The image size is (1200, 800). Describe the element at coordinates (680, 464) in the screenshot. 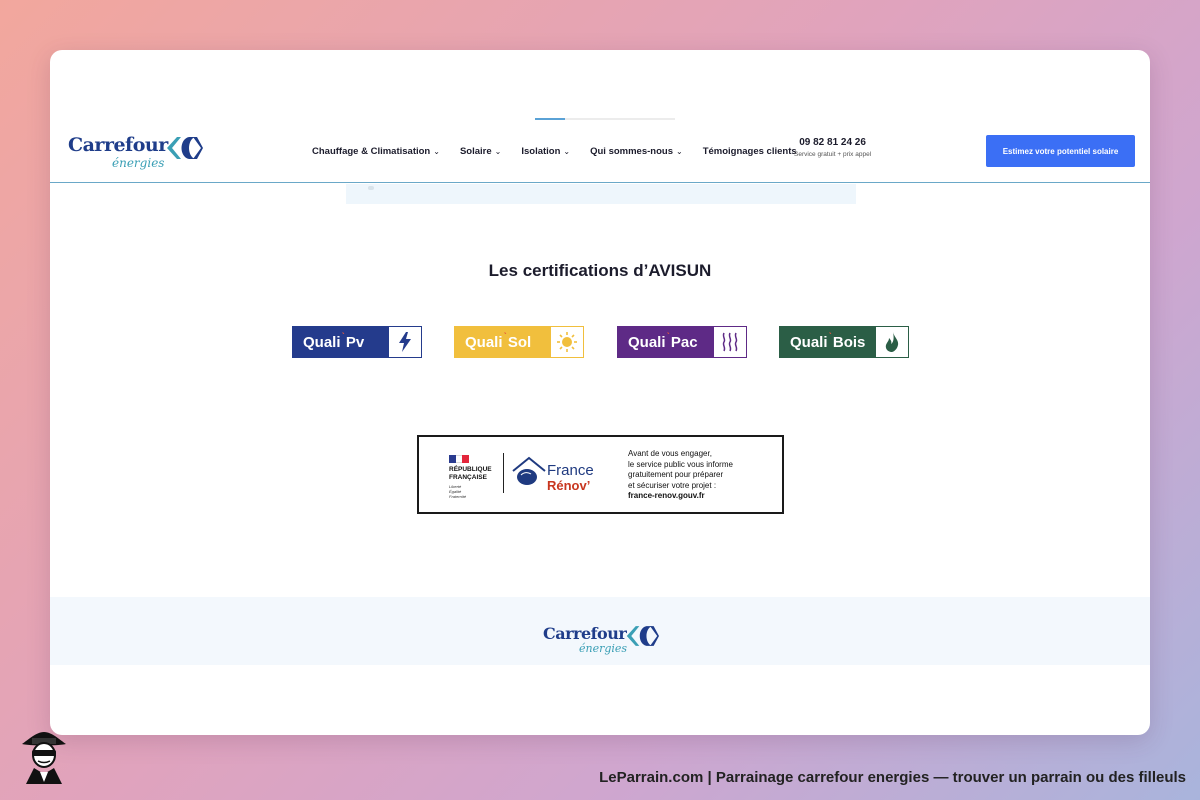

I see `renov-text-line: le service public vous informe` at that location.